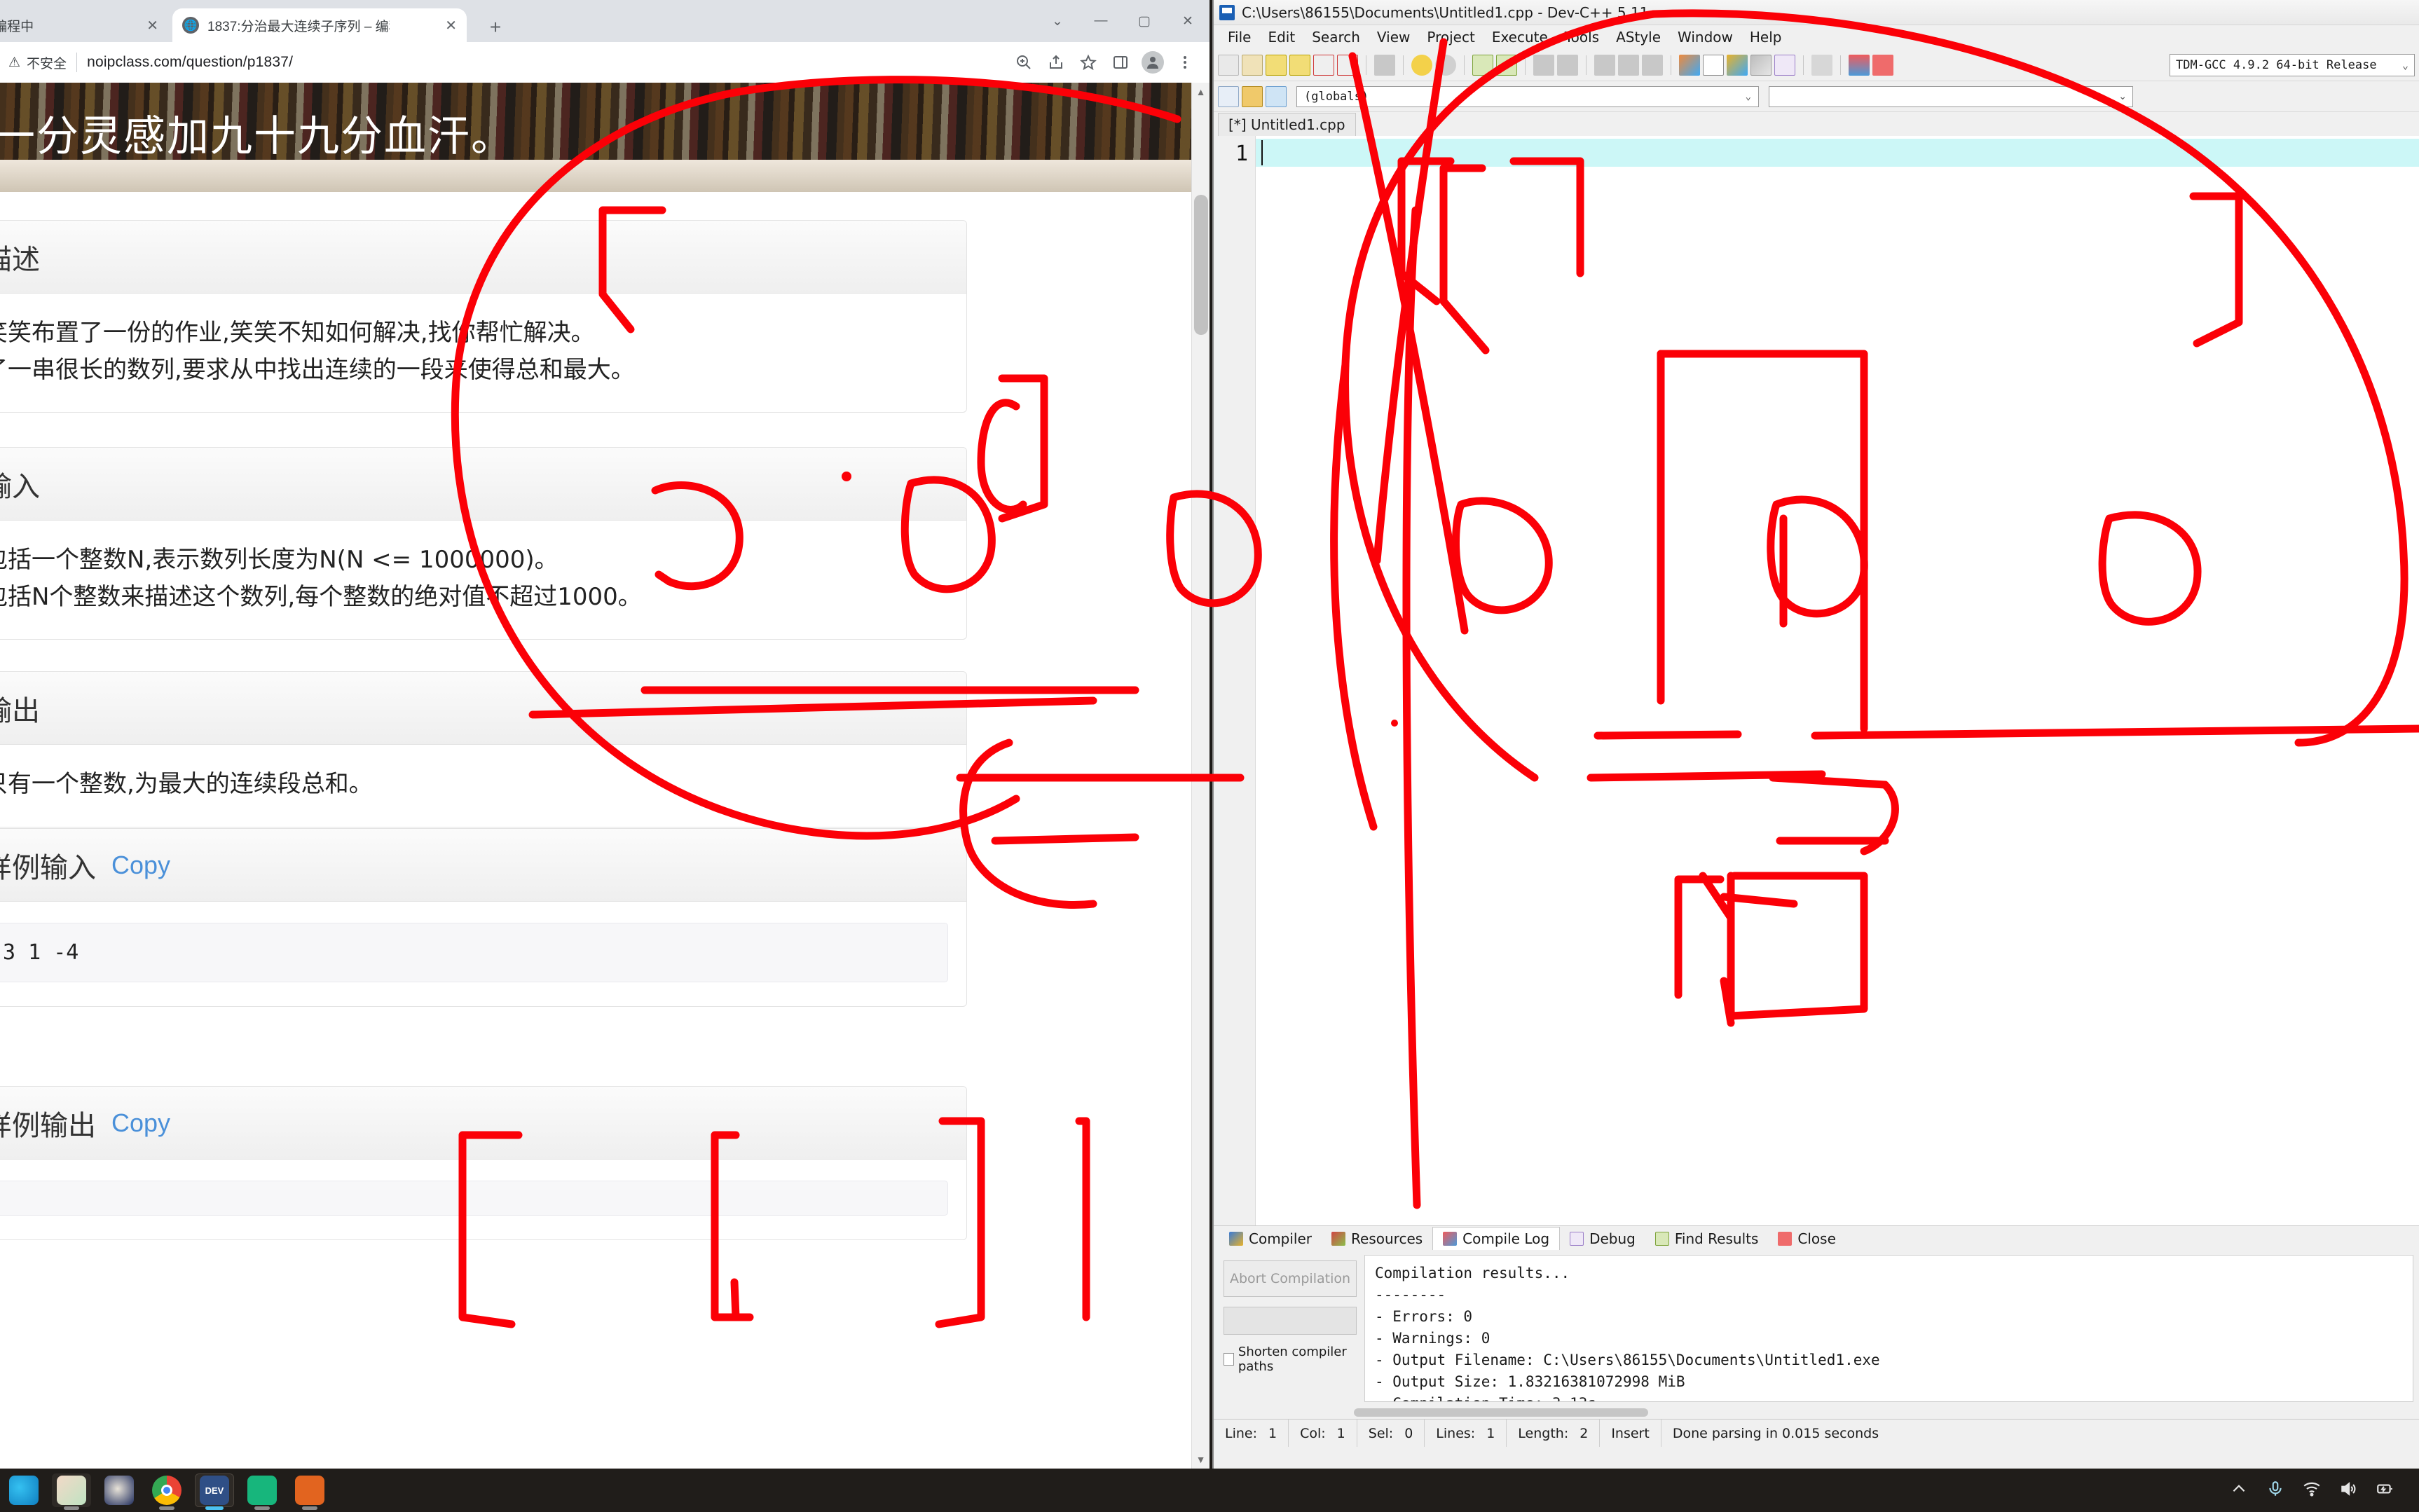 The height and width of the screenshot is (1512, 2419). I want to click on menu-astyle: AStyle, so click(1638, 37).